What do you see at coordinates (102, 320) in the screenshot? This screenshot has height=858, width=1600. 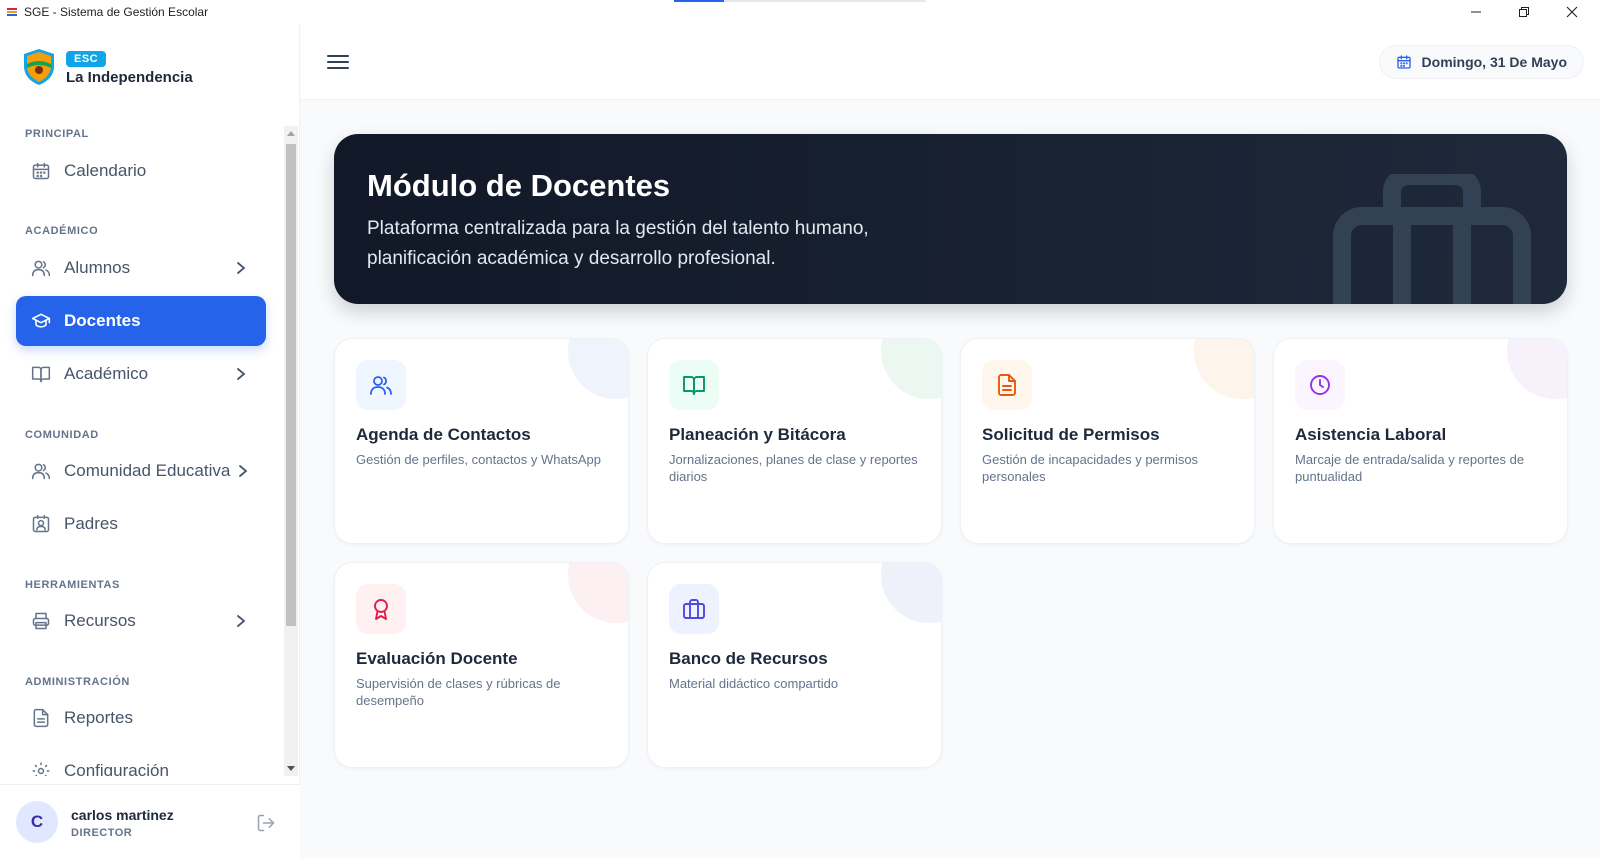 I see `sidebar-item-label: Docentes` at bounding box center [102, 320].